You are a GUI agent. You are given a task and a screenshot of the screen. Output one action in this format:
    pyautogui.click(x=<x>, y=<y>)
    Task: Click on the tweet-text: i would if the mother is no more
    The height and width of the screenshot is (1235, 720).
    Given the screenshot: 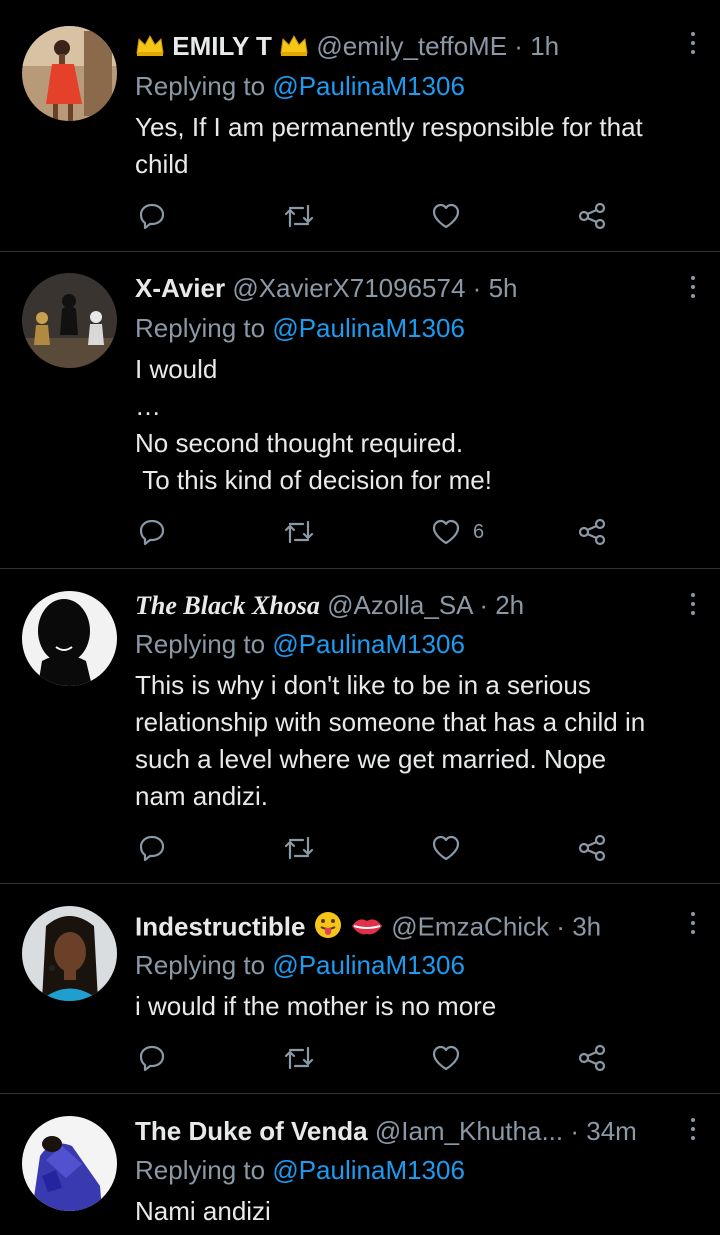 What is the action you would take?
    pyautogui.click(x=316, y=1006)
    